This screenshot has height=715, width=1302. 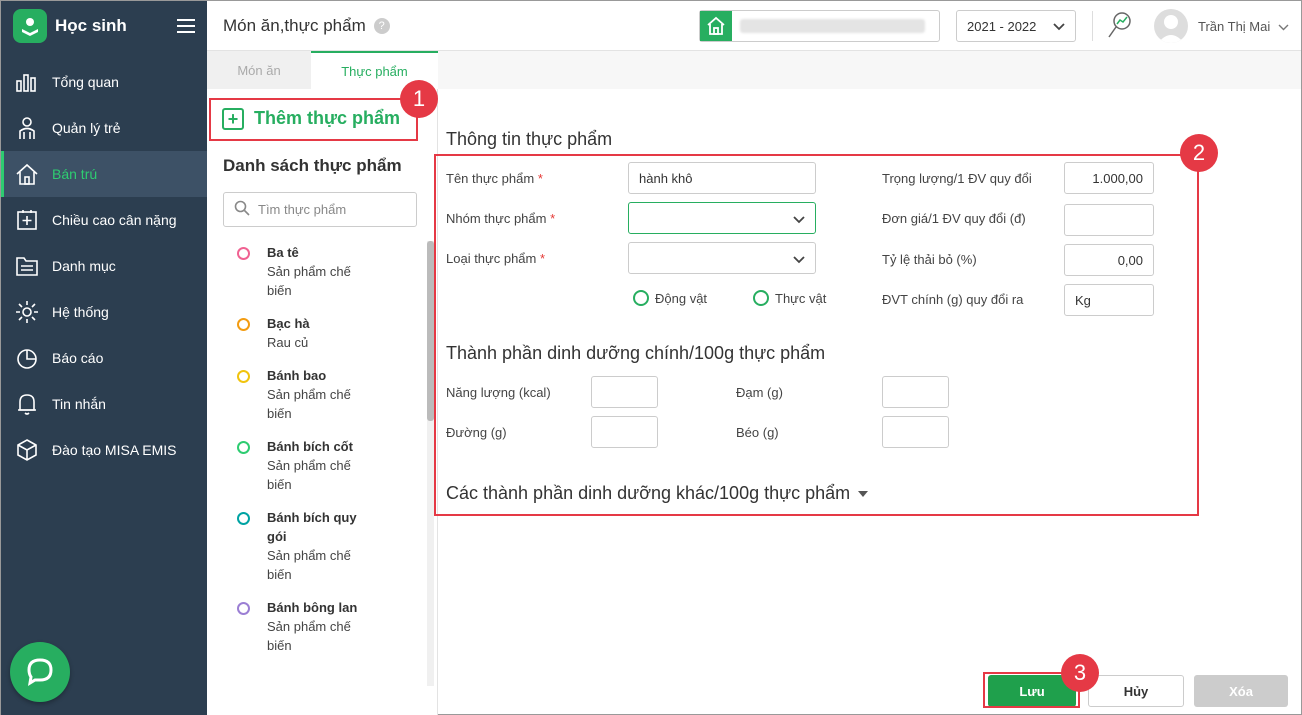 I want to click on annotation-badge-1: 1, so click(x=419, y=99).